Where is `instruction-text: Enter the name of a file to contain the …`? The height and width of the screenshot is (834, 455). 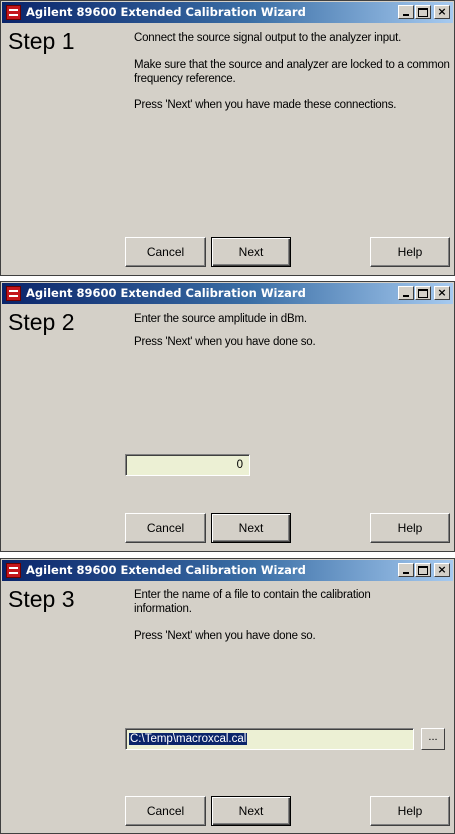
instruction-text: Enter the name of a file to contain the … is located at coordinates (252, 602).